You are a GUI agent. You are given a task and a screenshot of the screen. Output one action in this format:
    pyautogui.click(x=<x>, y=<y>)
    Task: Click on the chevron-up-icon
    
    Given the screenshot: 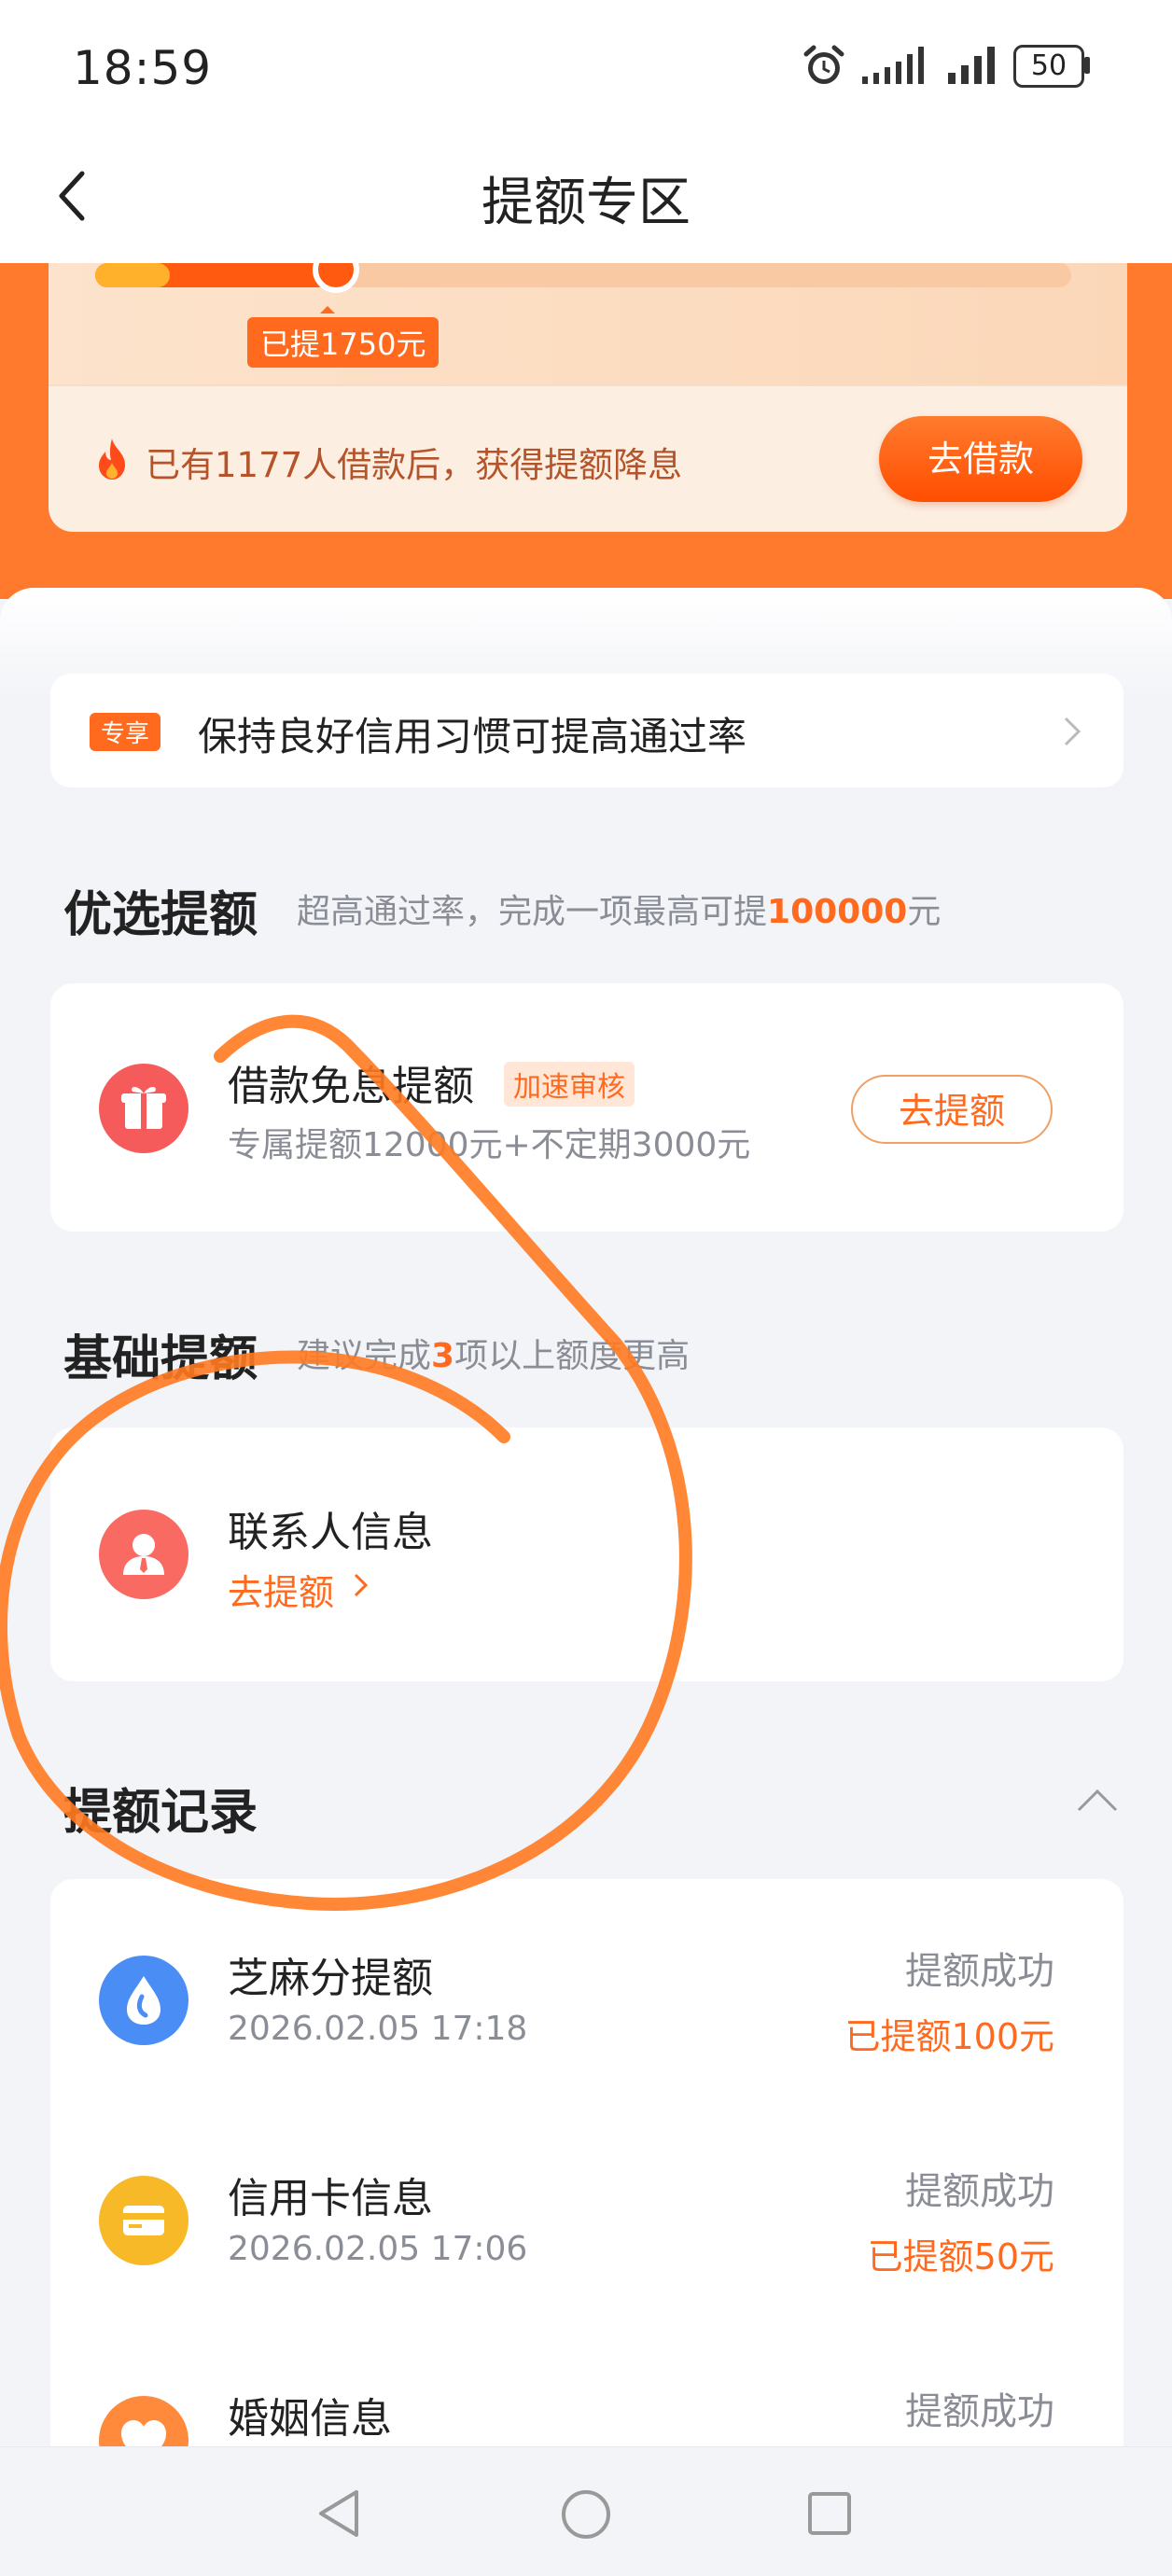 What is the action you would take?
    pyautogui.click(x=1097, y=1801)
    